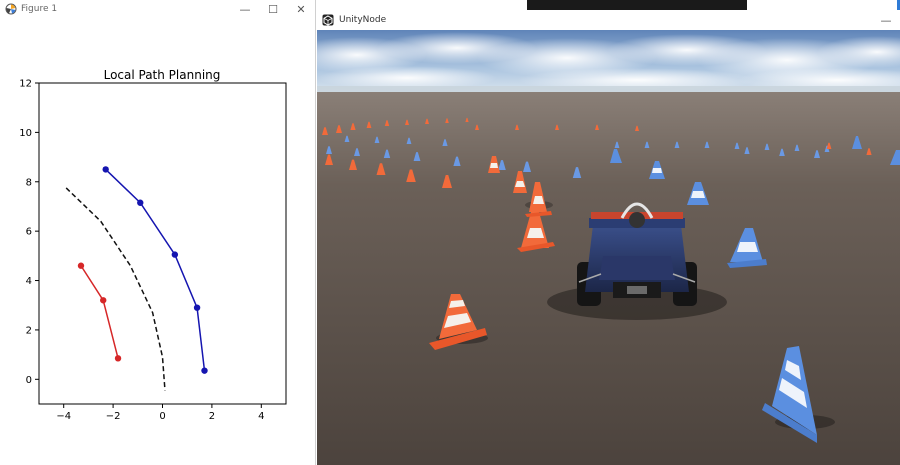 The width and height of the screenshot is (900, 465). Describe the element at coordinates (39, 9) in the screenshot. I see `figure-title: Figure 1` at that location.